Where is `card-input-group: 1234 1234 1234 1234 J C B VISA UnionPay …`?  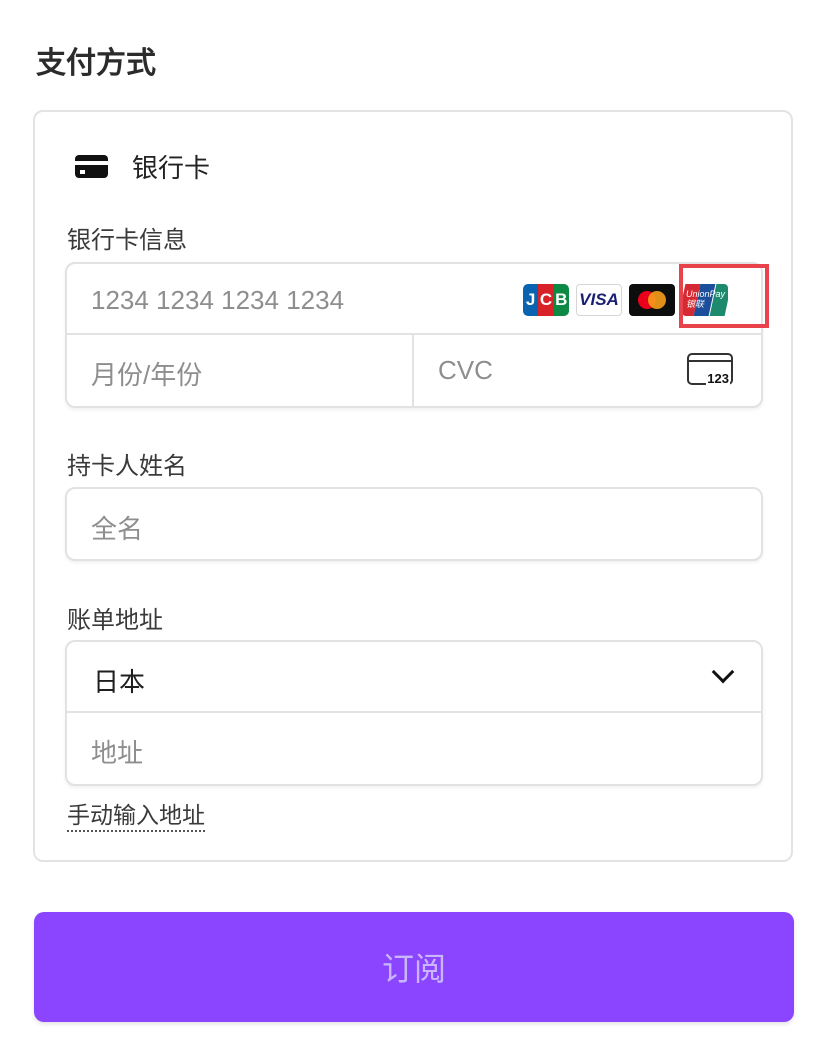
card-input-group: 1234 1234 1234 1234 J C B VISA UnionPay … is located at coordinates (417, 335).